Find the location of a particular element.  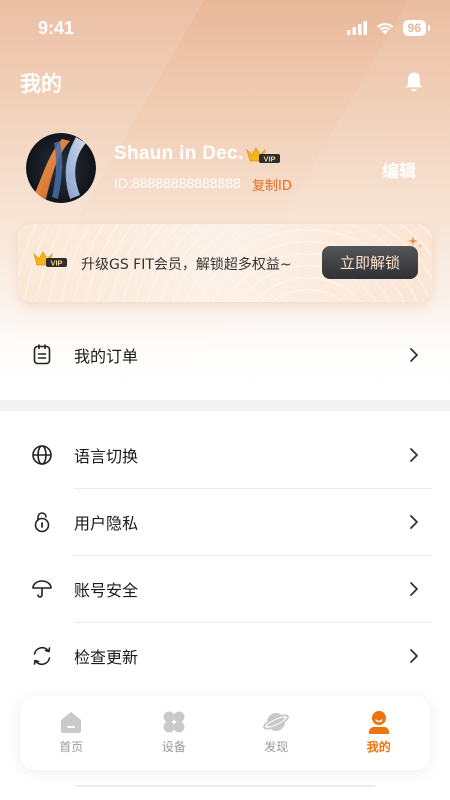

bell-icon is located at coordinates (414, 82).